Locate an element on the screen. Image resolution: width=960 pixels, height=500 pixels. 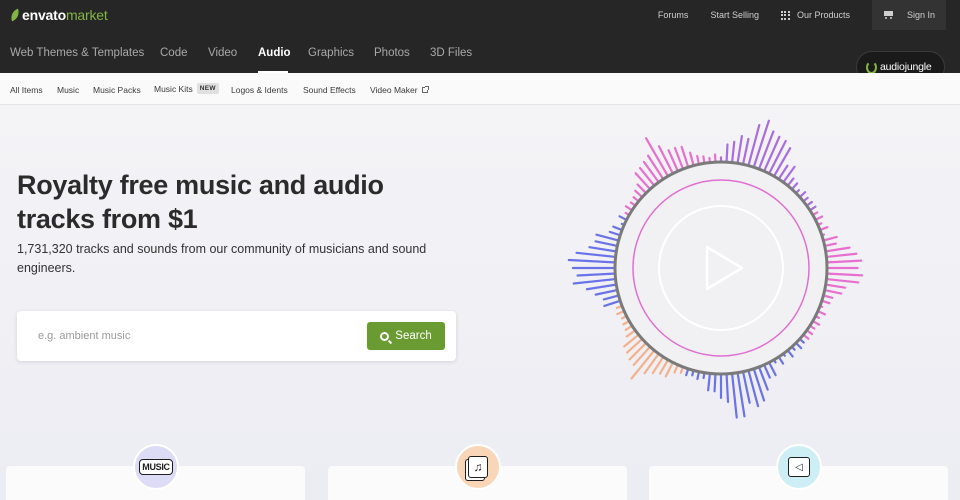
audiojungle-logo-icon is located at coordinates (871, 67).